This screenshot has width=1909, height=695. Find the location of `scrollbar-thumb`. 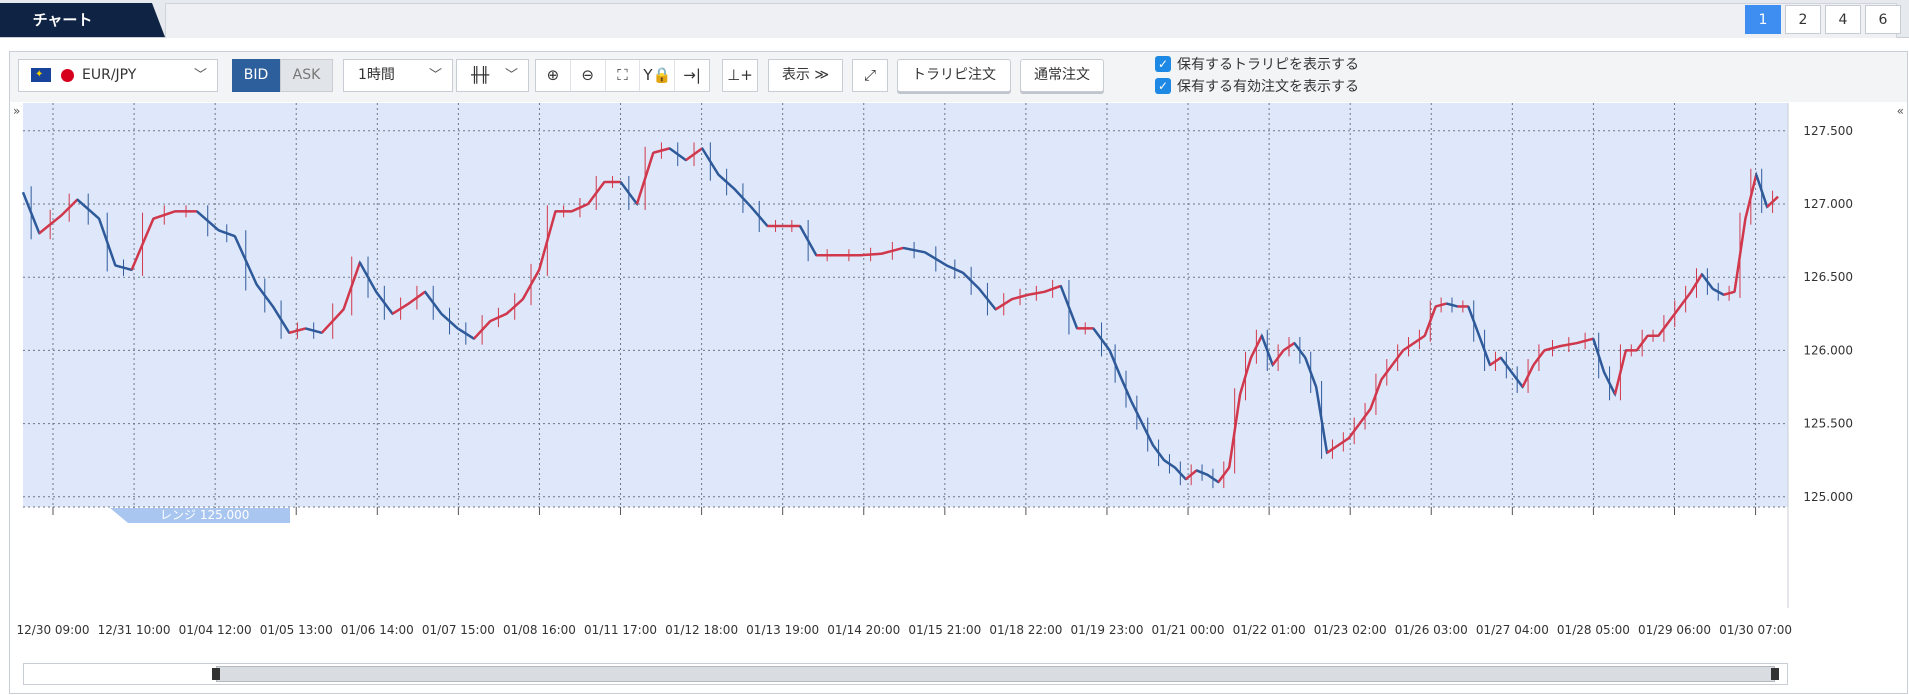

scrollbar-thumb is located at coordinates (995, 674).